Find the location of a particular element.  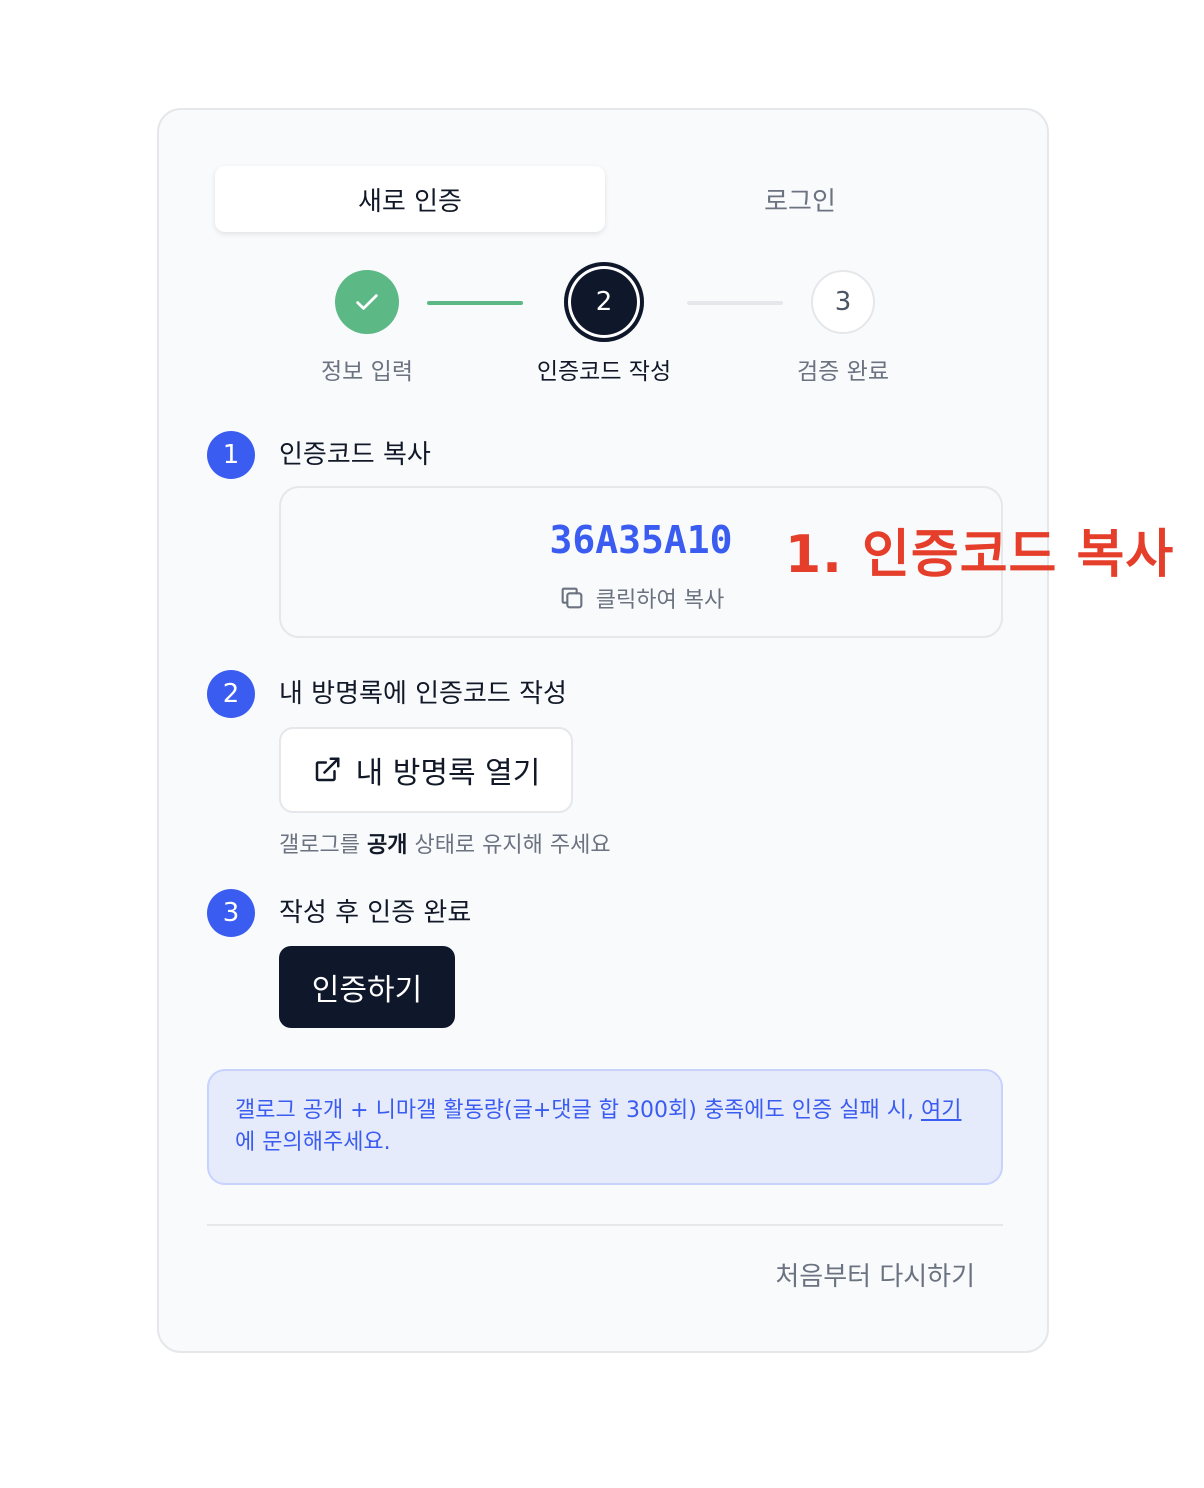

section-1-badge: 1 is located at coordinates (231, 455).